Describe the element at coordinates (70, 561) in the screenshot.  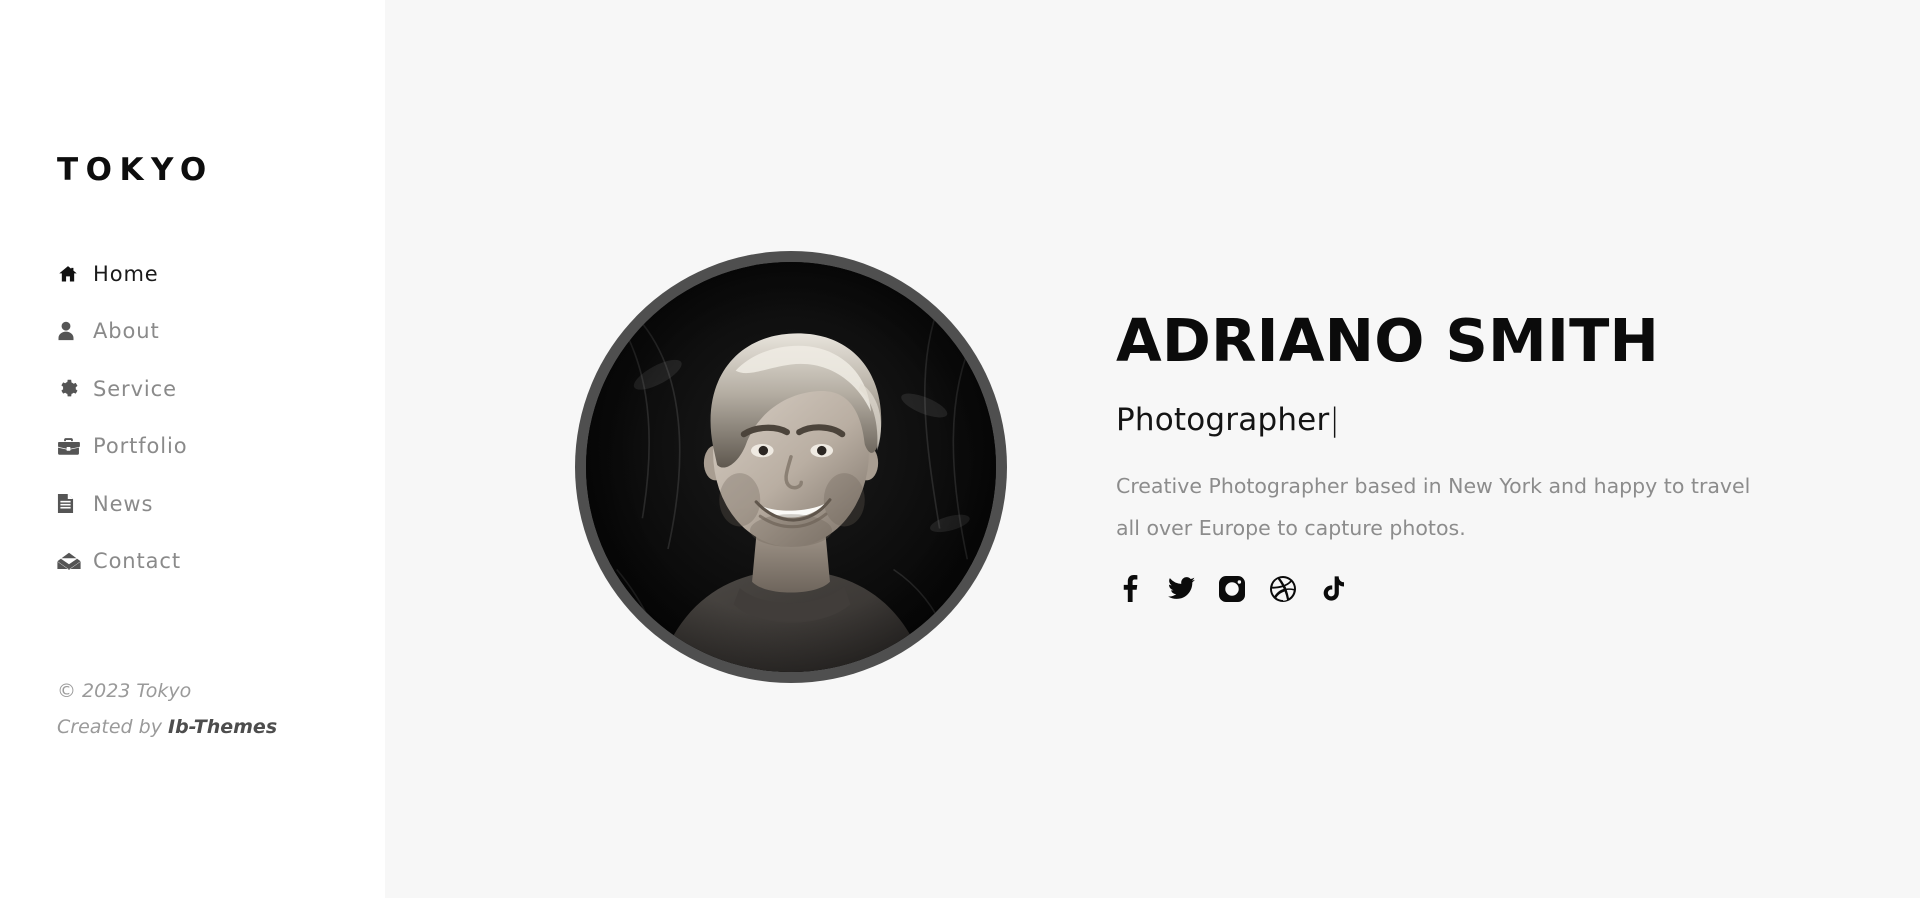
I see `envelope-icon` at that location.